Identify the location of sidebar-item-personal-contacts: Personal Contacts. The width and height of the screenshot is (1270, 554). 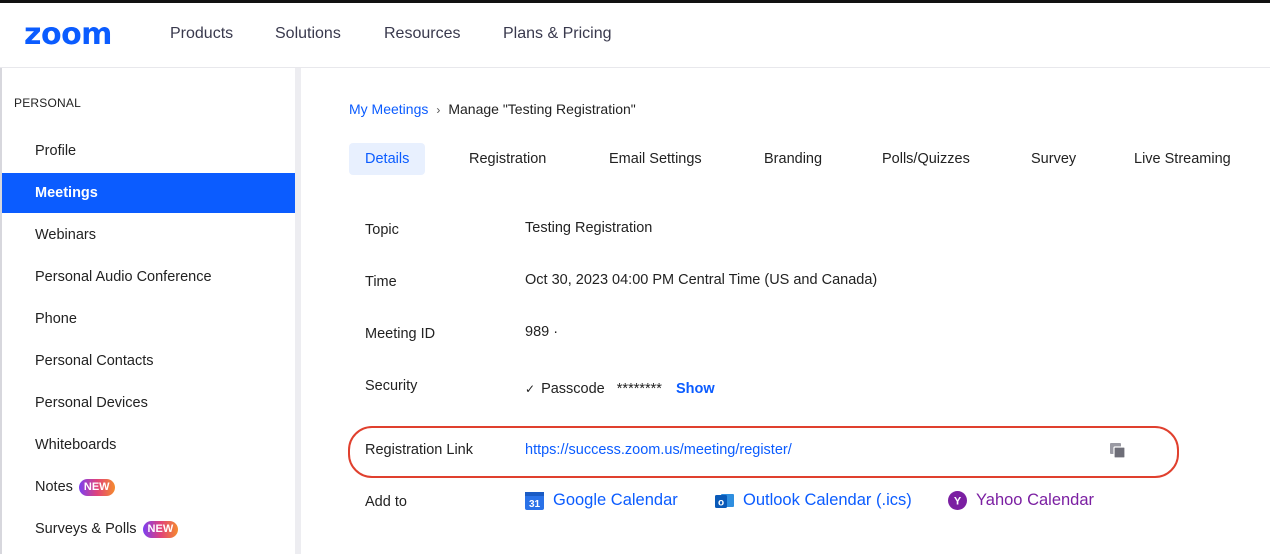
(149, 361).